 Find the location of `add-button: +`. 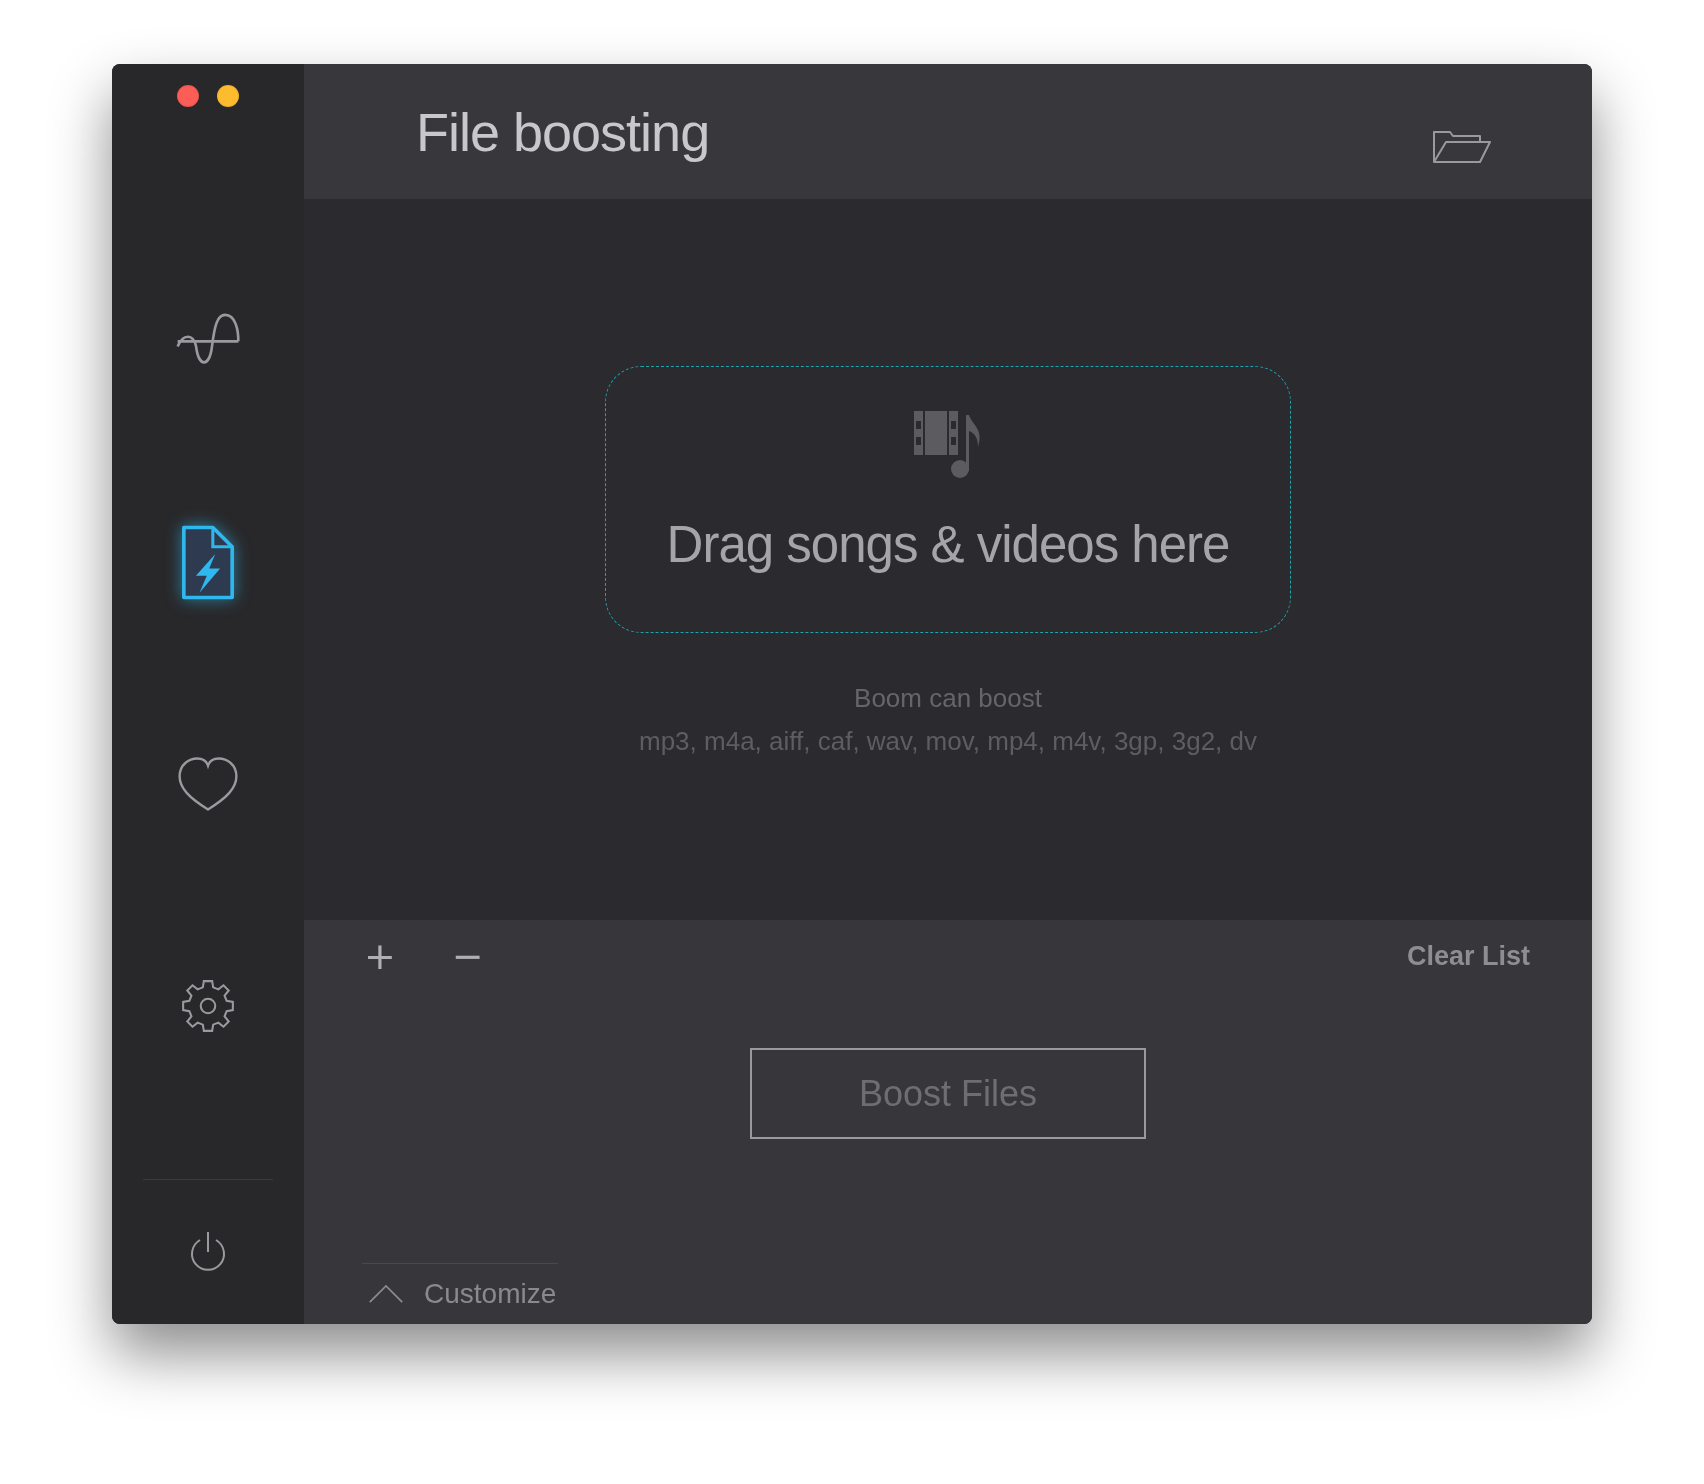

add-button: + is located at coordinates (380, 956).